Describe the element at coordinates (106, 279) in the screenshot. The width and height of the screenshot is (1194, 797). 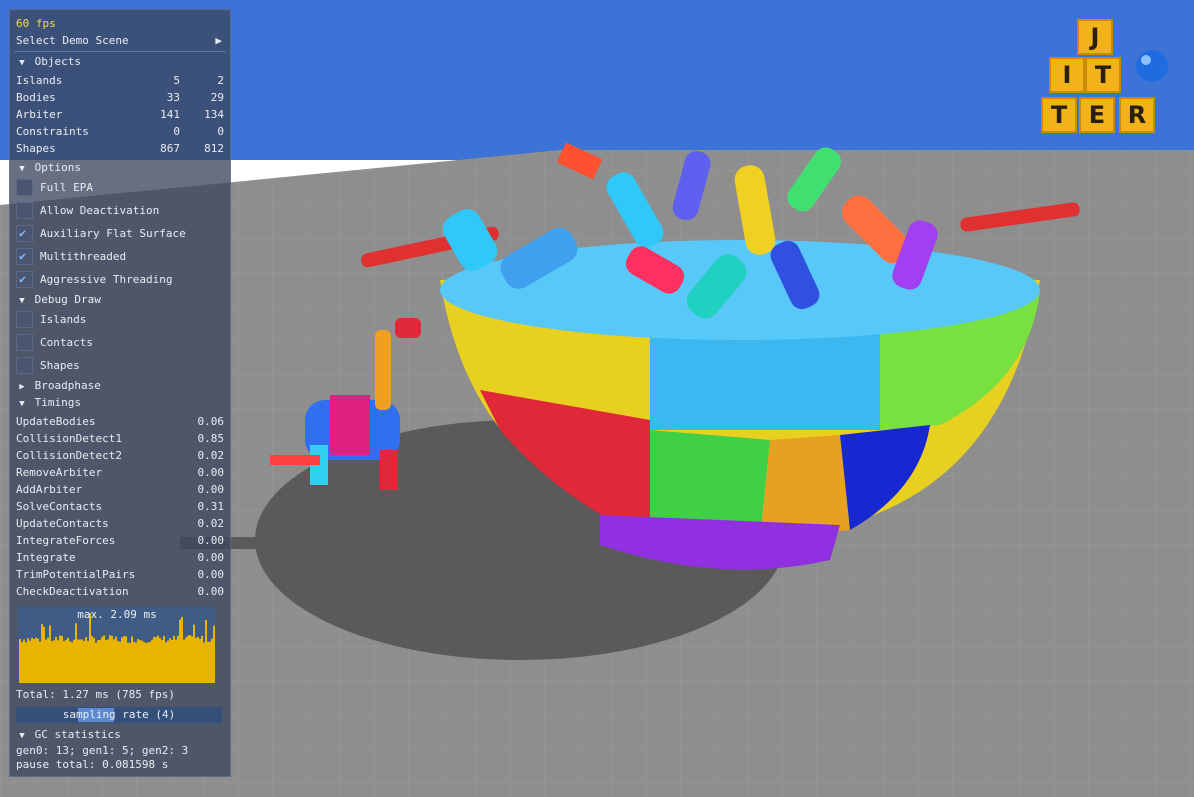
I see `checkbox-label: Aggressive Threading` at that location.